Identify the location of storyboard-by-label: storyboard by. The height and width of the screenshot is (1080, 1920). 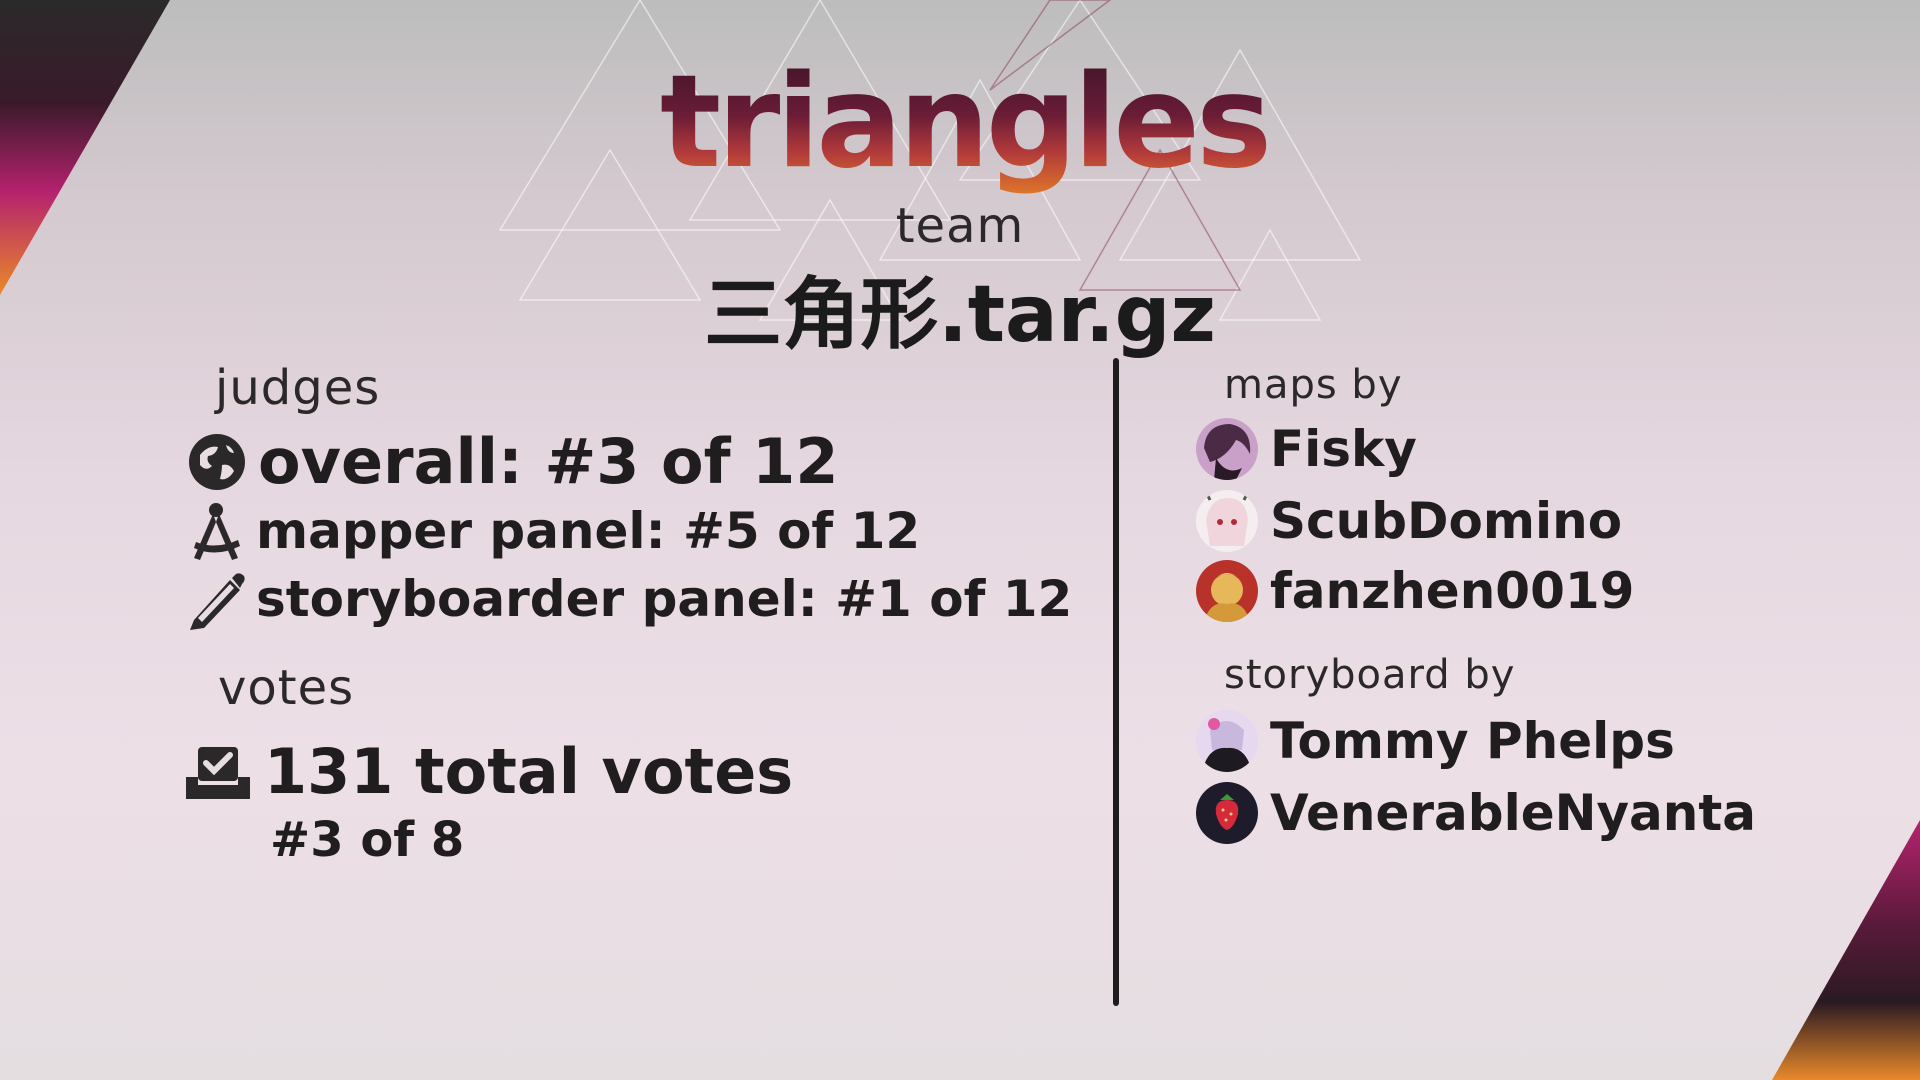
(1370, 675).